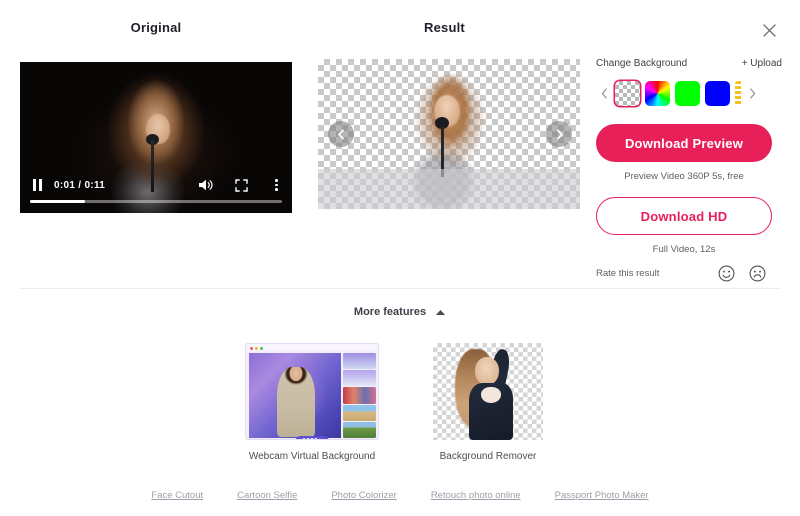 The height and width of the screenshot is (516, 800). Describe the element at coordinates (312, 437) in the screenshot. I see `feature-count-badge: 1000+` at that location.